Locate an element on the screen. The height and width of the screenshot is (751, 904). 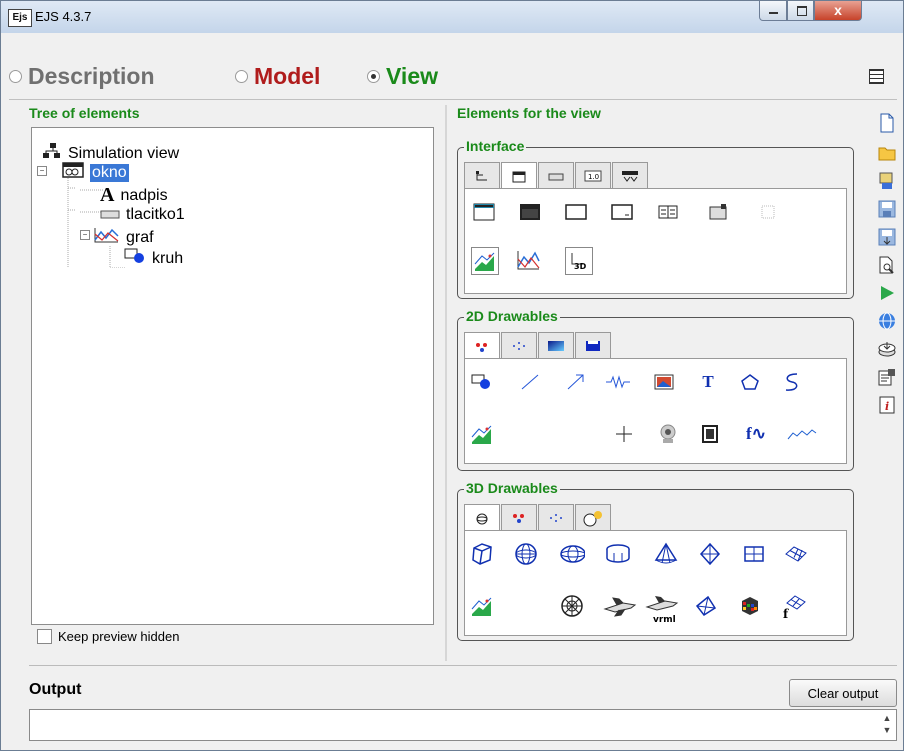
button-tab-icon is located at coordinates (556, 175).